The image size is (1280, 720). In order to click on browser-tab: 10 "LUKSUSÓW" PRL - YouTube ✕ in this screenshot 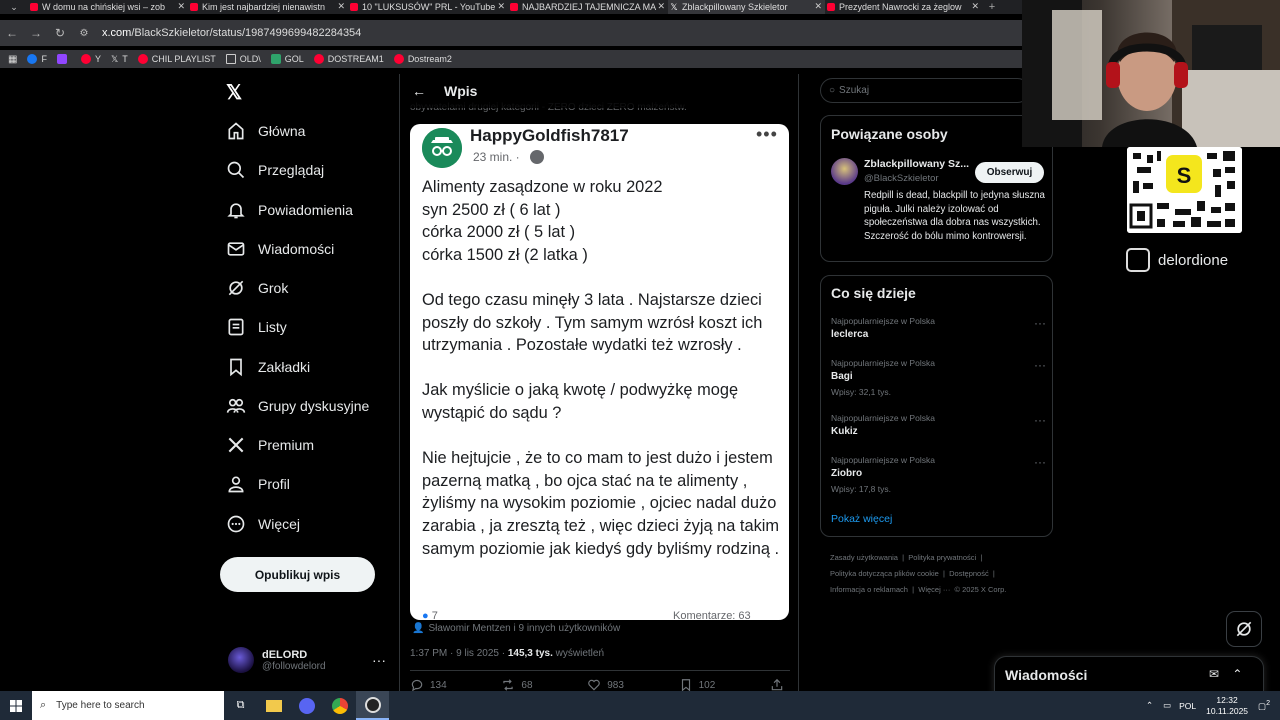, I will do `click(428, 7)`.